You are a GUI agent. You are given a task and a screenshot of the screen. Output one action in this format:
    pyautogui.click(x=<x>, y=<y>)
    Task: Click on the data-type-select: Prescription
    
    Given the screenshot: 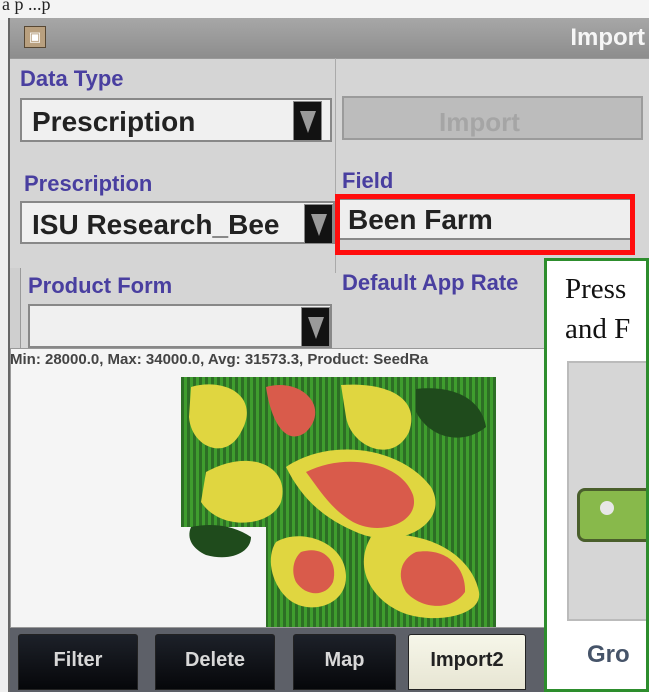 What is the action you would take?
    pyautogui.click(x=176, y=120)
    